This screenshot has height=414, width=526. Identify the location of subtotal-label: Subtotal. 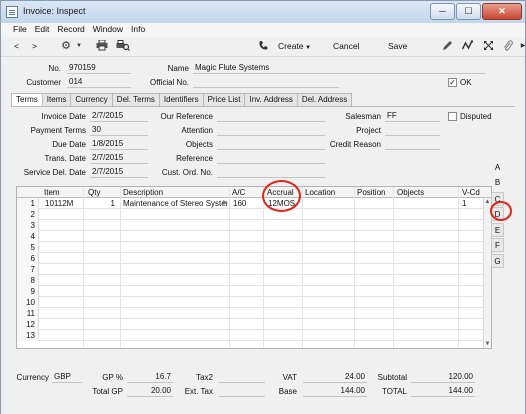
(392, 377).